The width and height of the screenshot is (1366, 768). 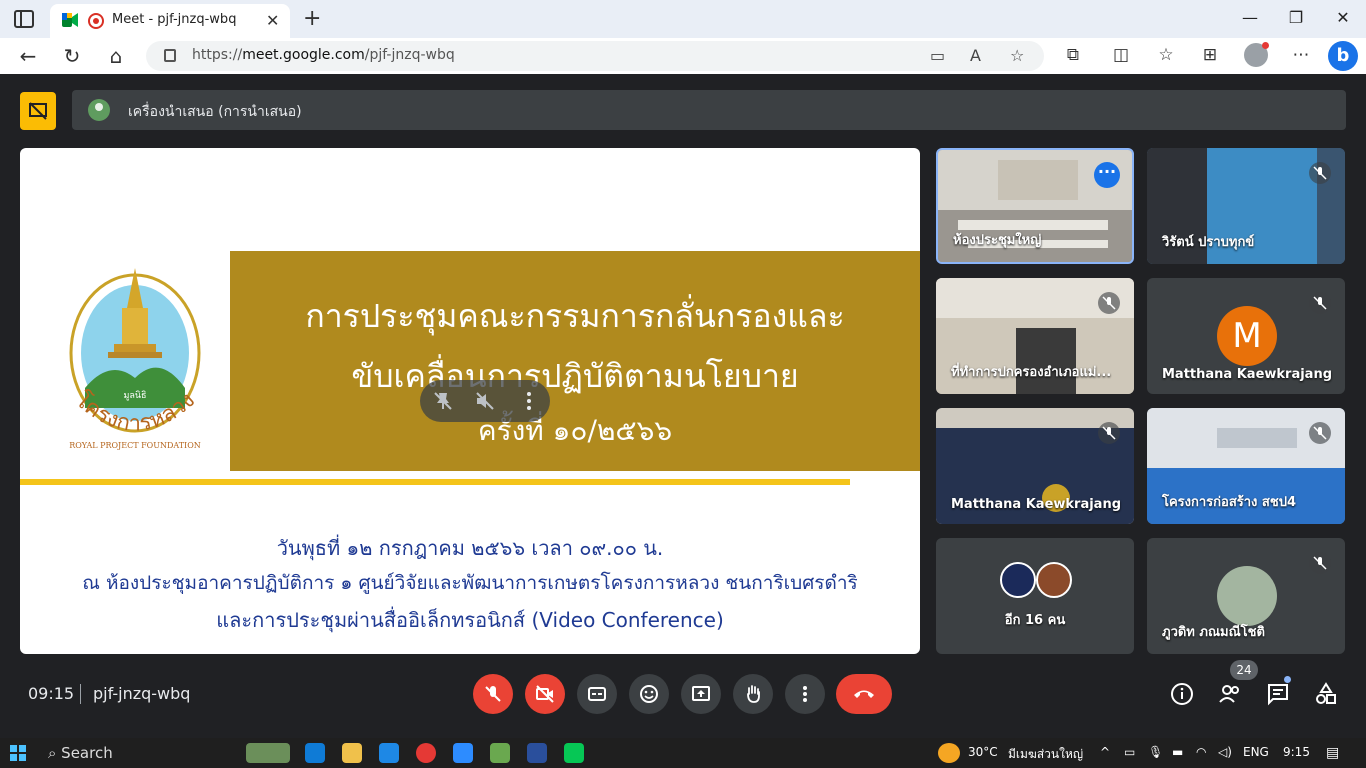 I want to click on home-icon: ⌂, so click(x=116, y=56).